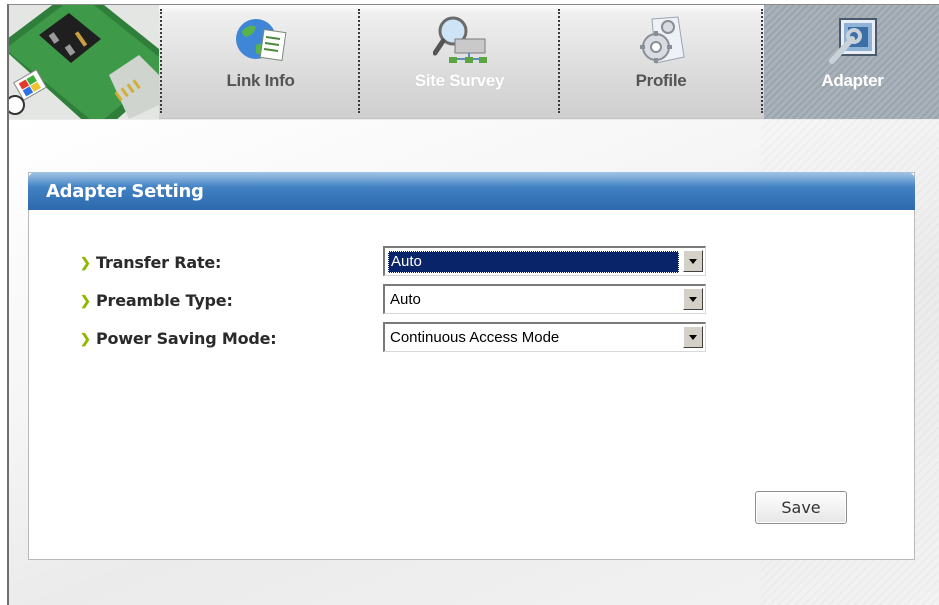  What do you see at coordinates (459, 40) in the screenshot?
I see `magnifier-network-icon` at bounding box center [459, 40].